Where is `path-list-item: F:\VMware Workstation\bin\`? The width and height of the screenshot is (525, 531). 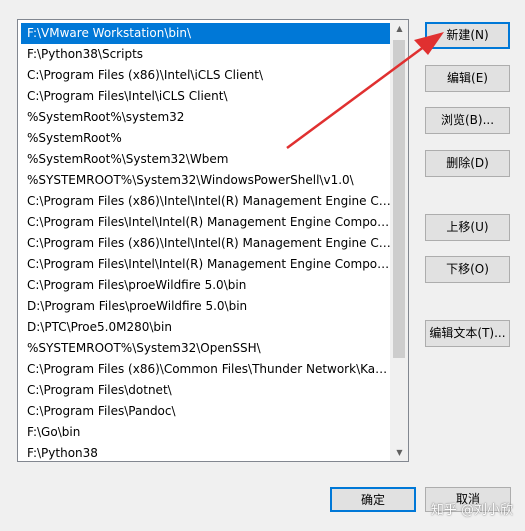 path-list-item: F:\VMware Workstation\bin\ is located at coordinates (206, 33).